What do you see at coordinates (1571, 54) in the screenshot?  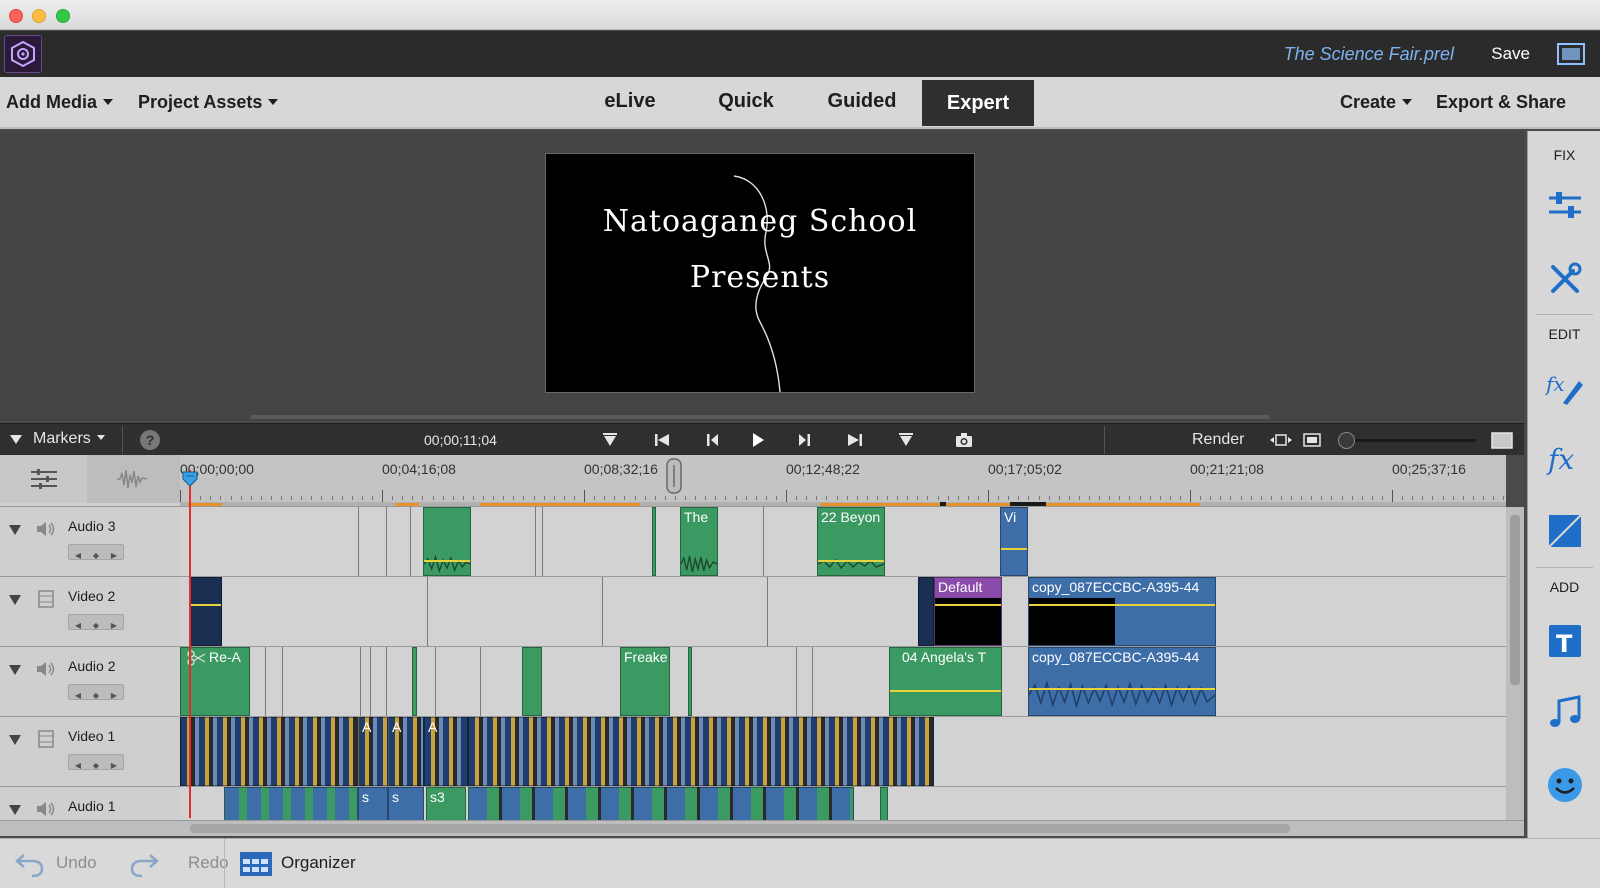 I see `fullscreen-icon` at bounding box center [1571, 54].